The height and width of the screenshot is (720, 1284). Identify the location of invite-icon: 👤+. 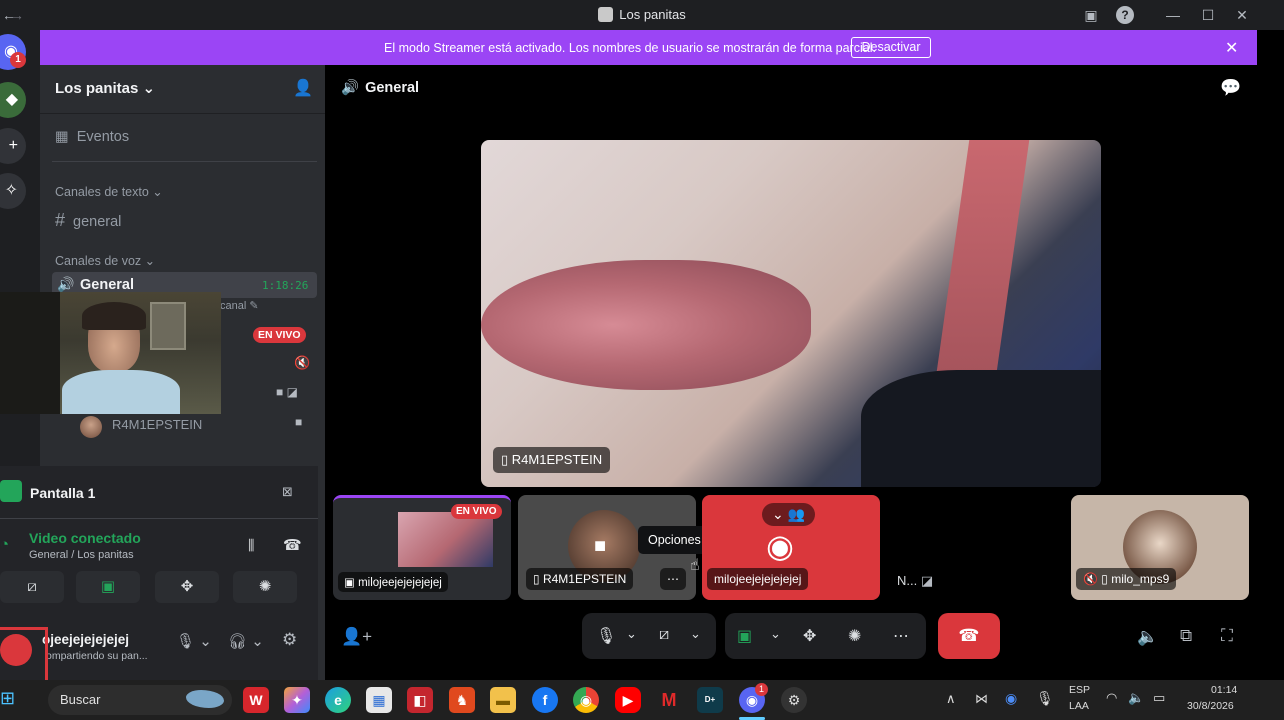
(356, 637).